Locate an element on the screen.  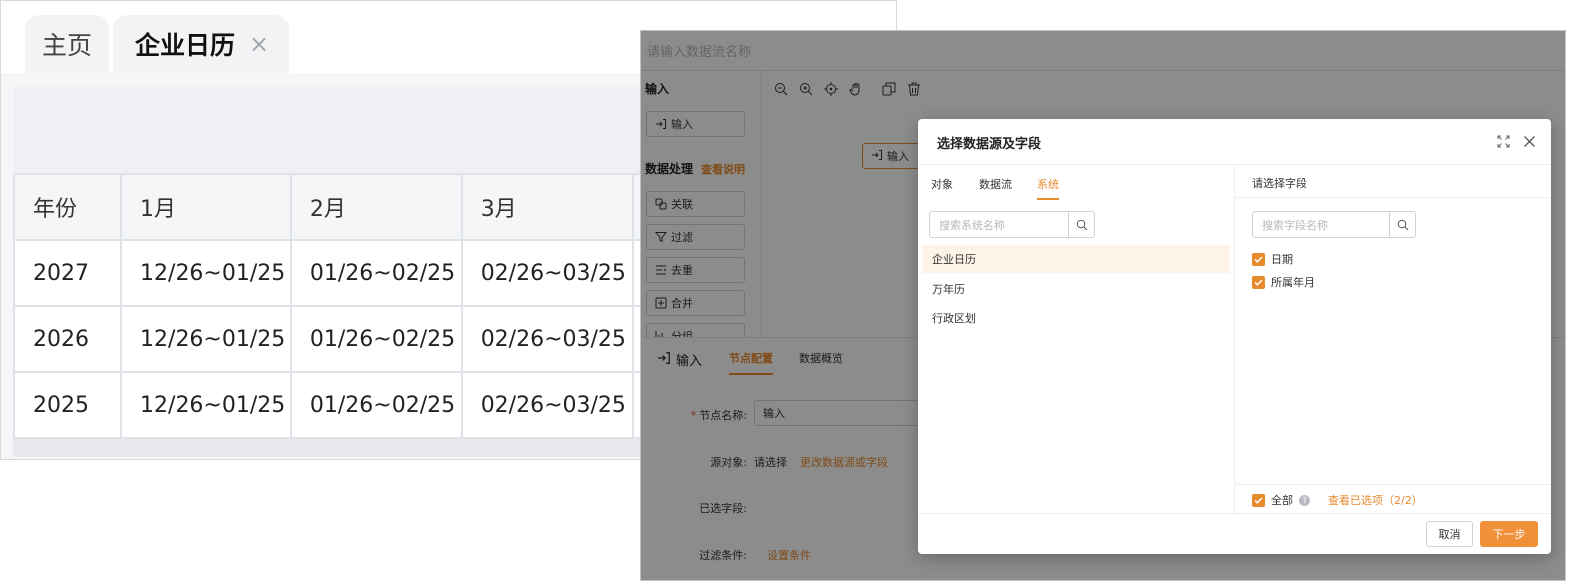
tab-enterprise-calendar-label: 企业日历 is located at coordinates (185, 45).